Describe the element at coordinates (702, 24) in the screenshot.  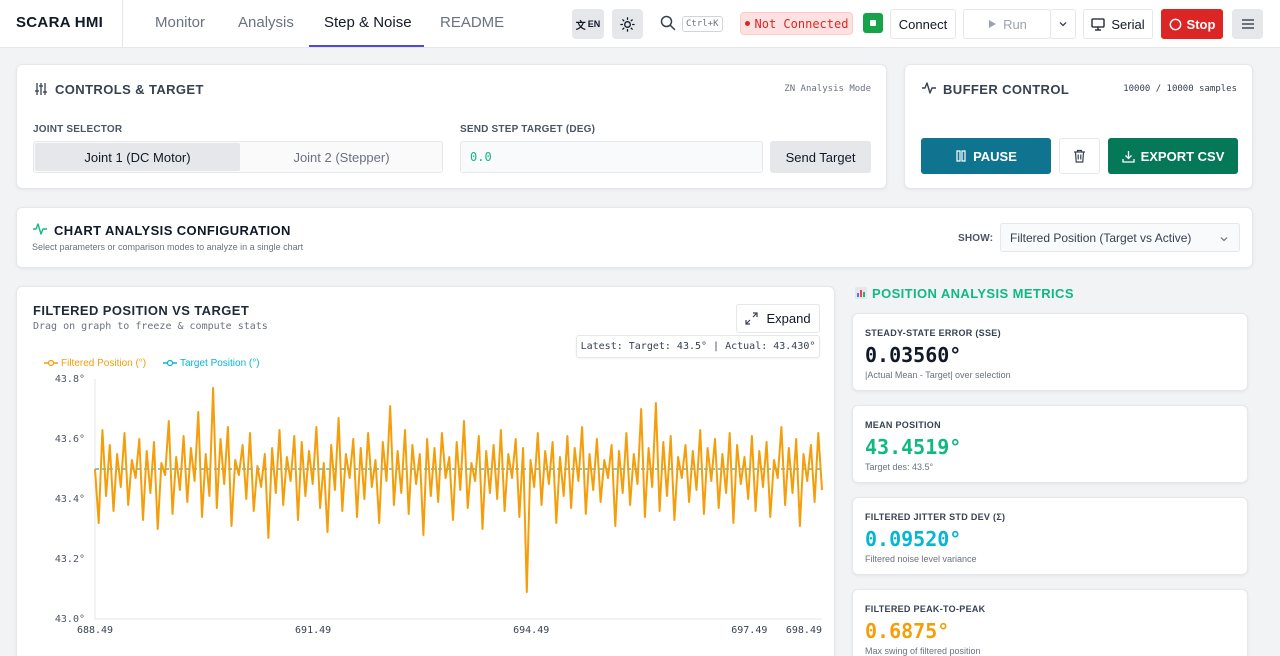
I see `search-shortcut: Ctrl+K` at that location.